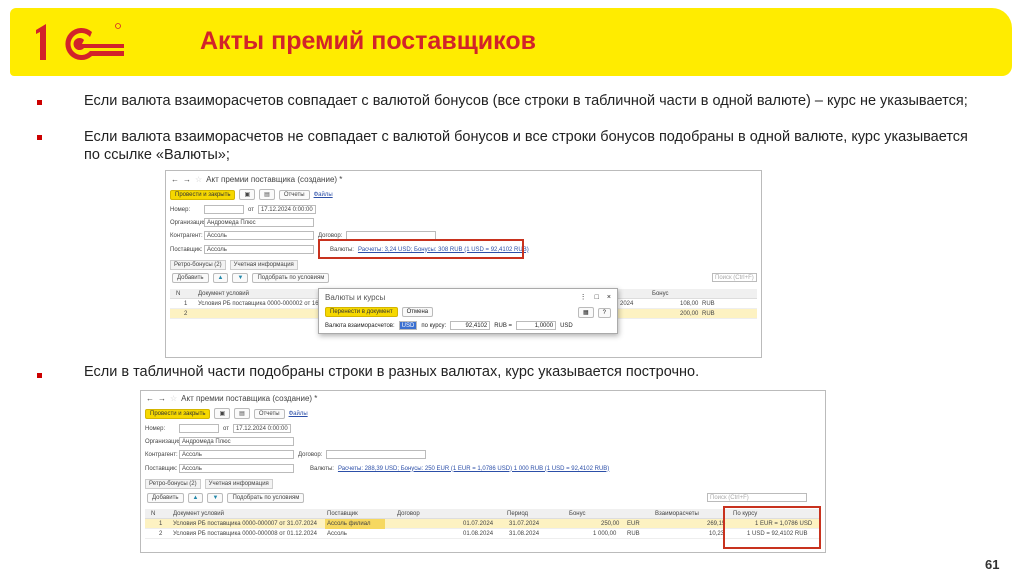  I want to click on rub-label: RUB =, so click(503, 325).